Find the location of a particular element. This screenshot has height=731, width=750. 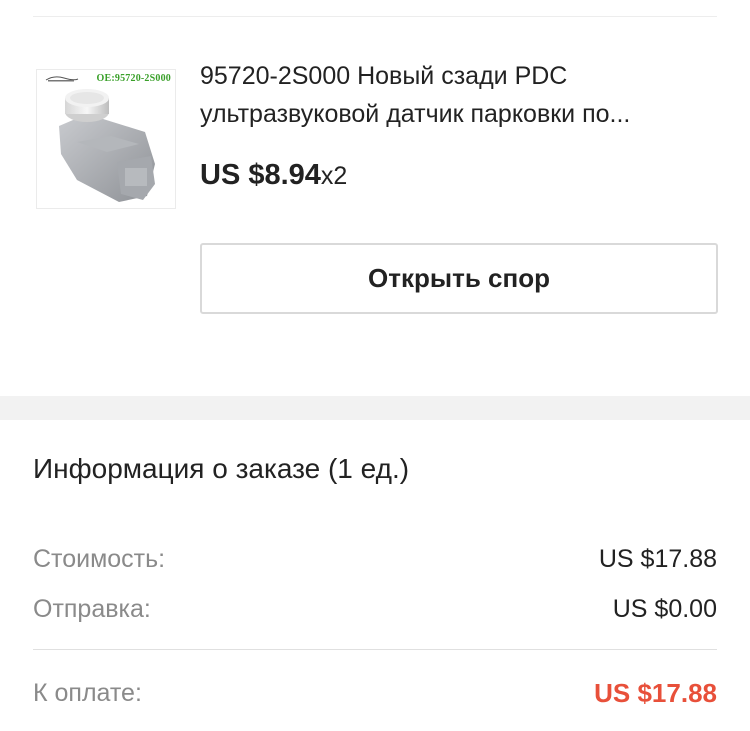

section-separator is located at coordinates (375, 408).